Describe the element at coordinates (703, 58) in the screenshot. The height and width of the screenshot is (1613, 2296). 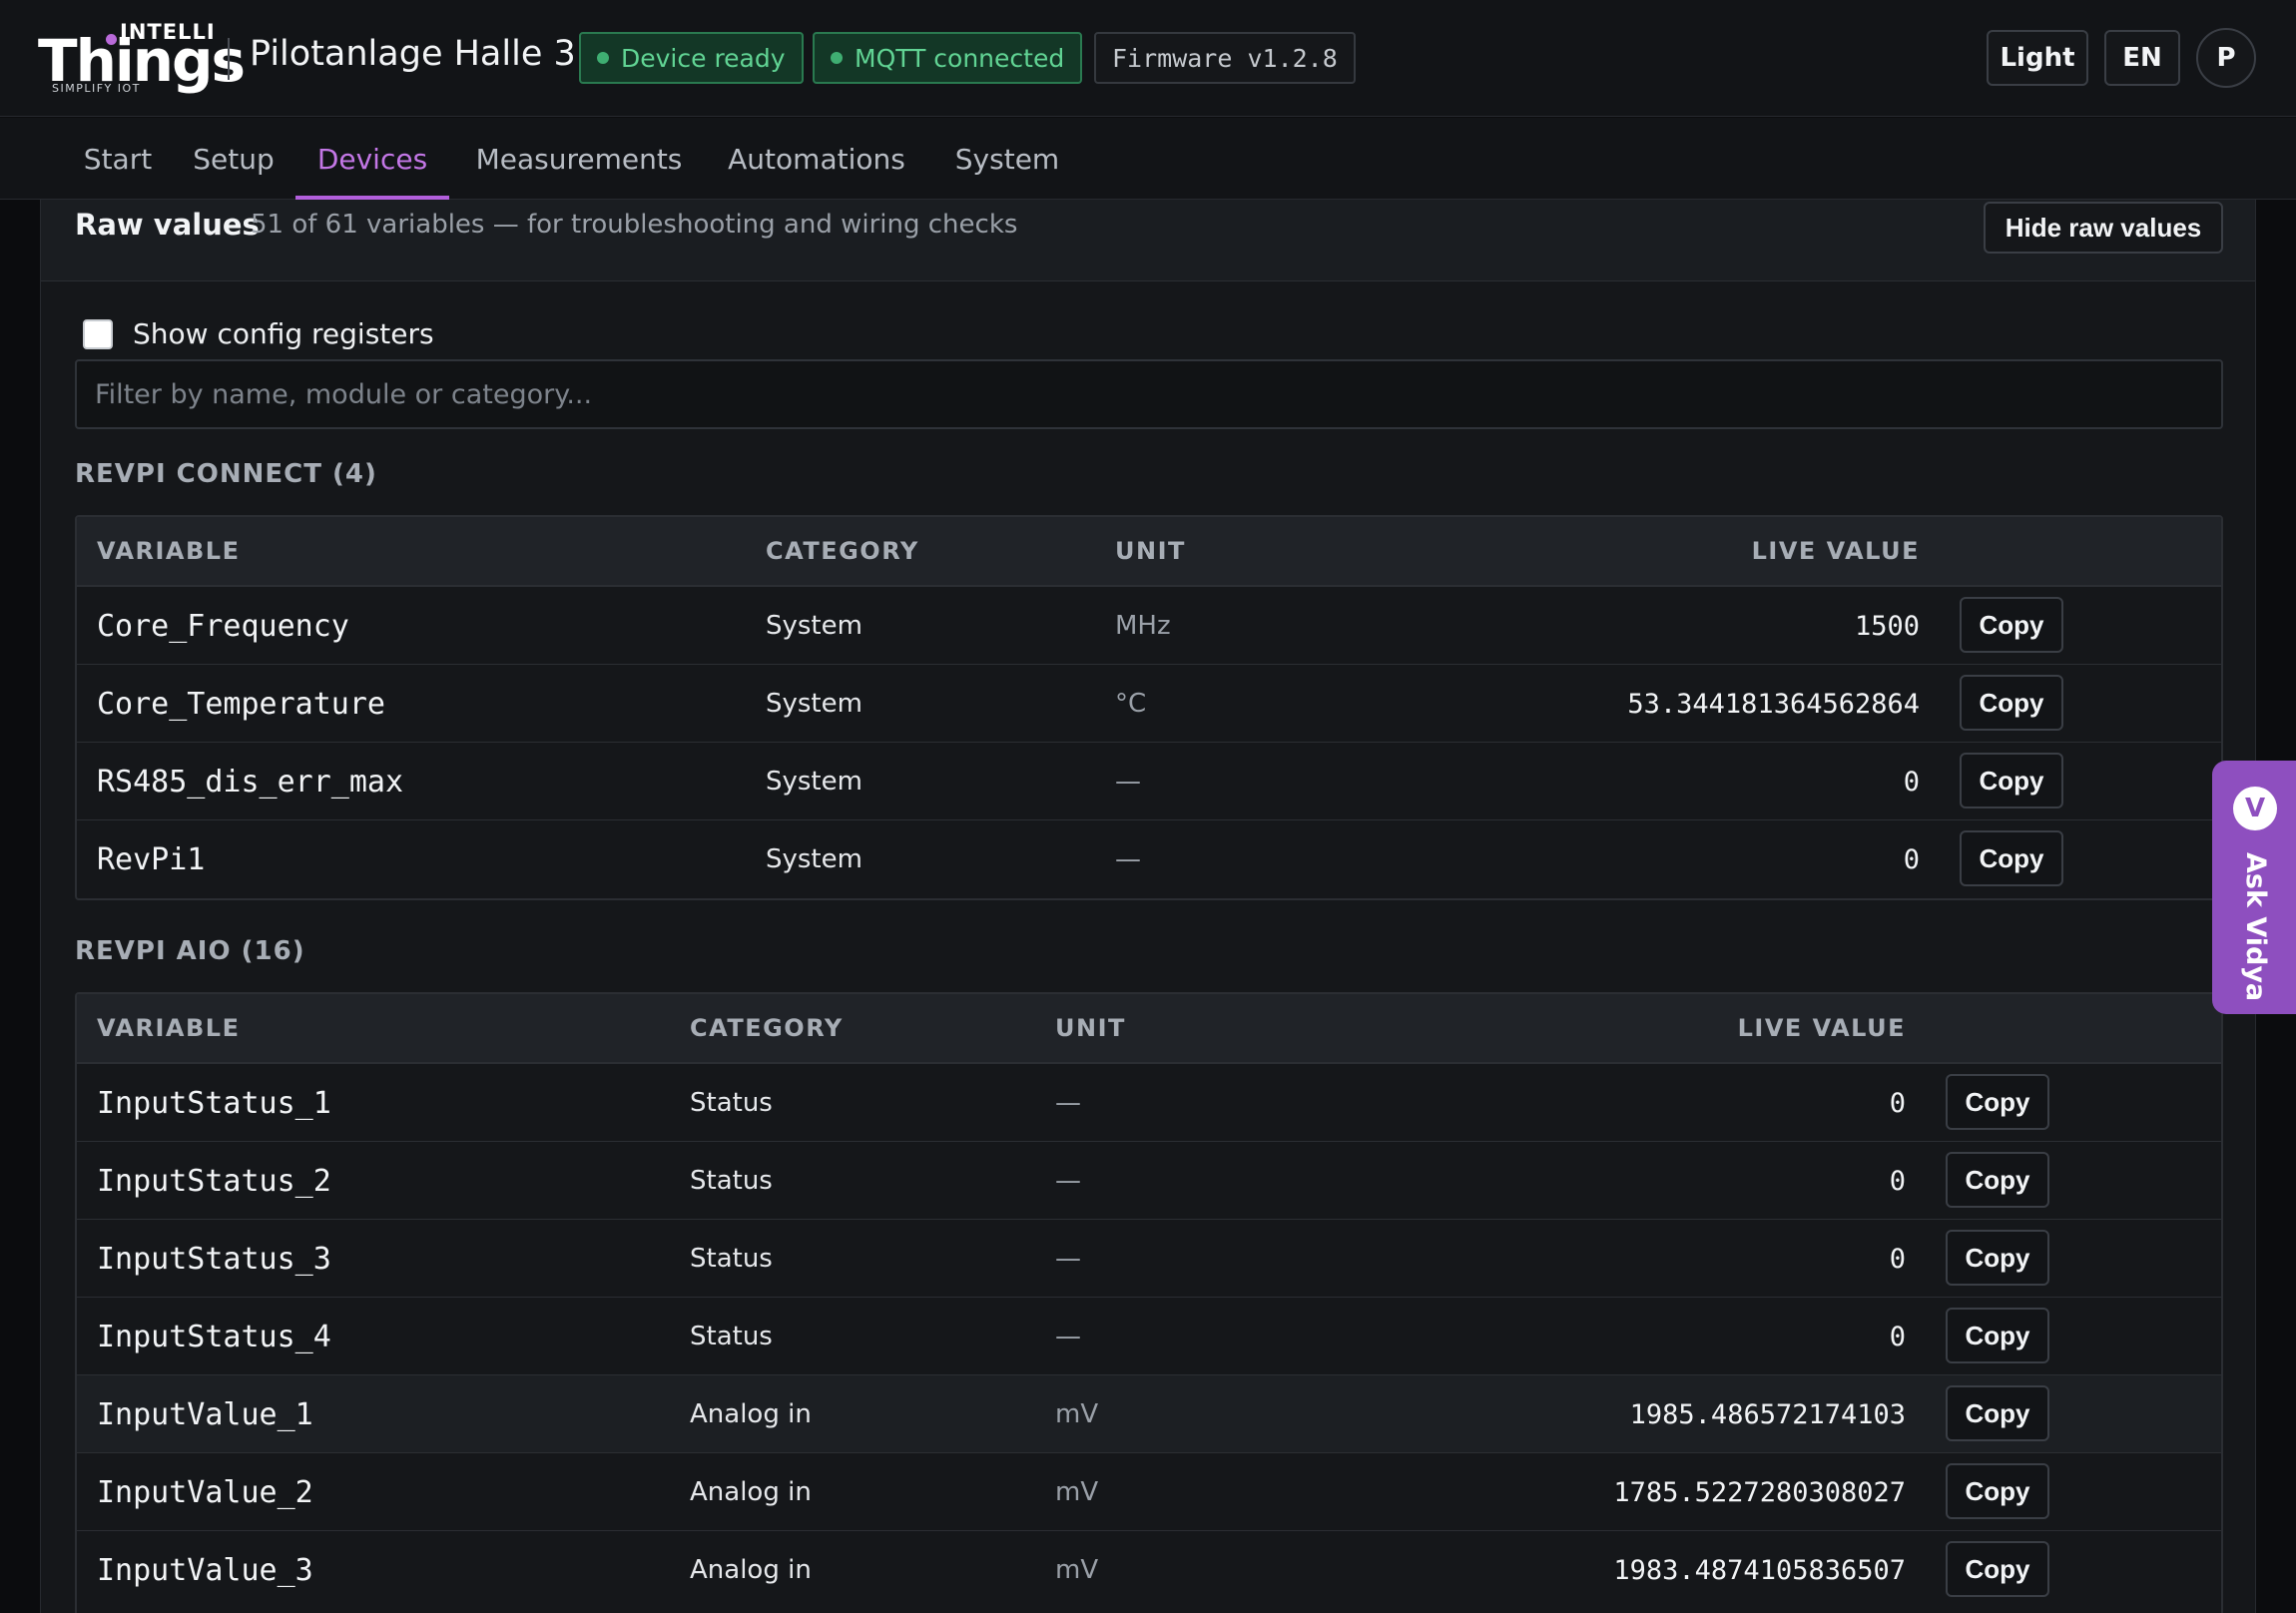
I see `device-status-text: Device ready` at that location.